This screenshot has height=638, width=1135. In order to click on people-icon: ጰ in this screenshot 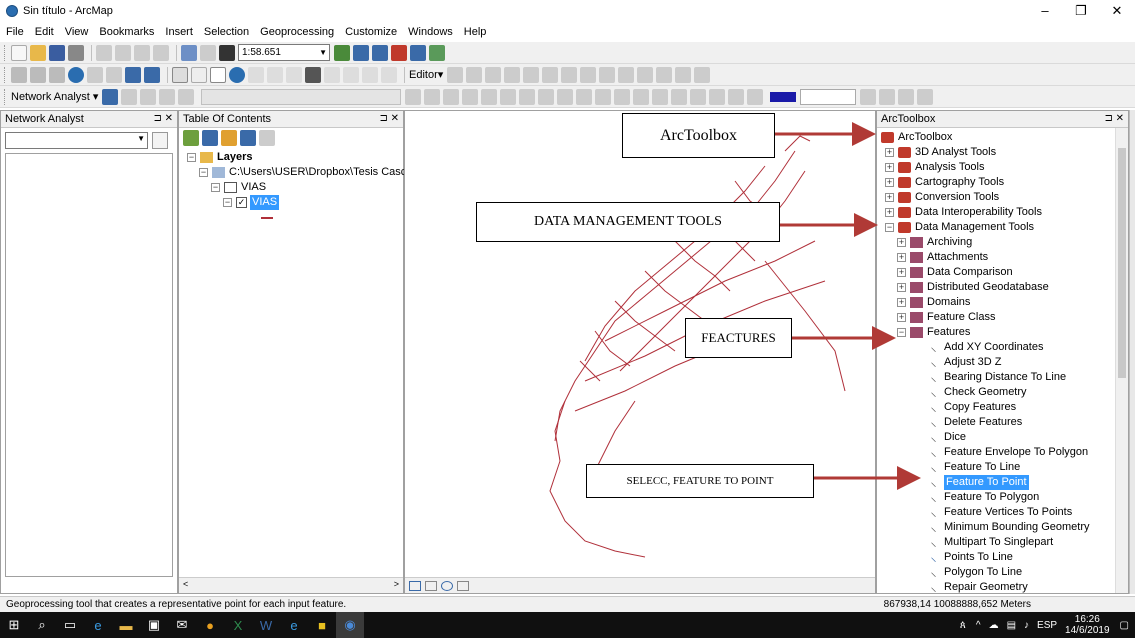, I will do `click(963, 625)`.